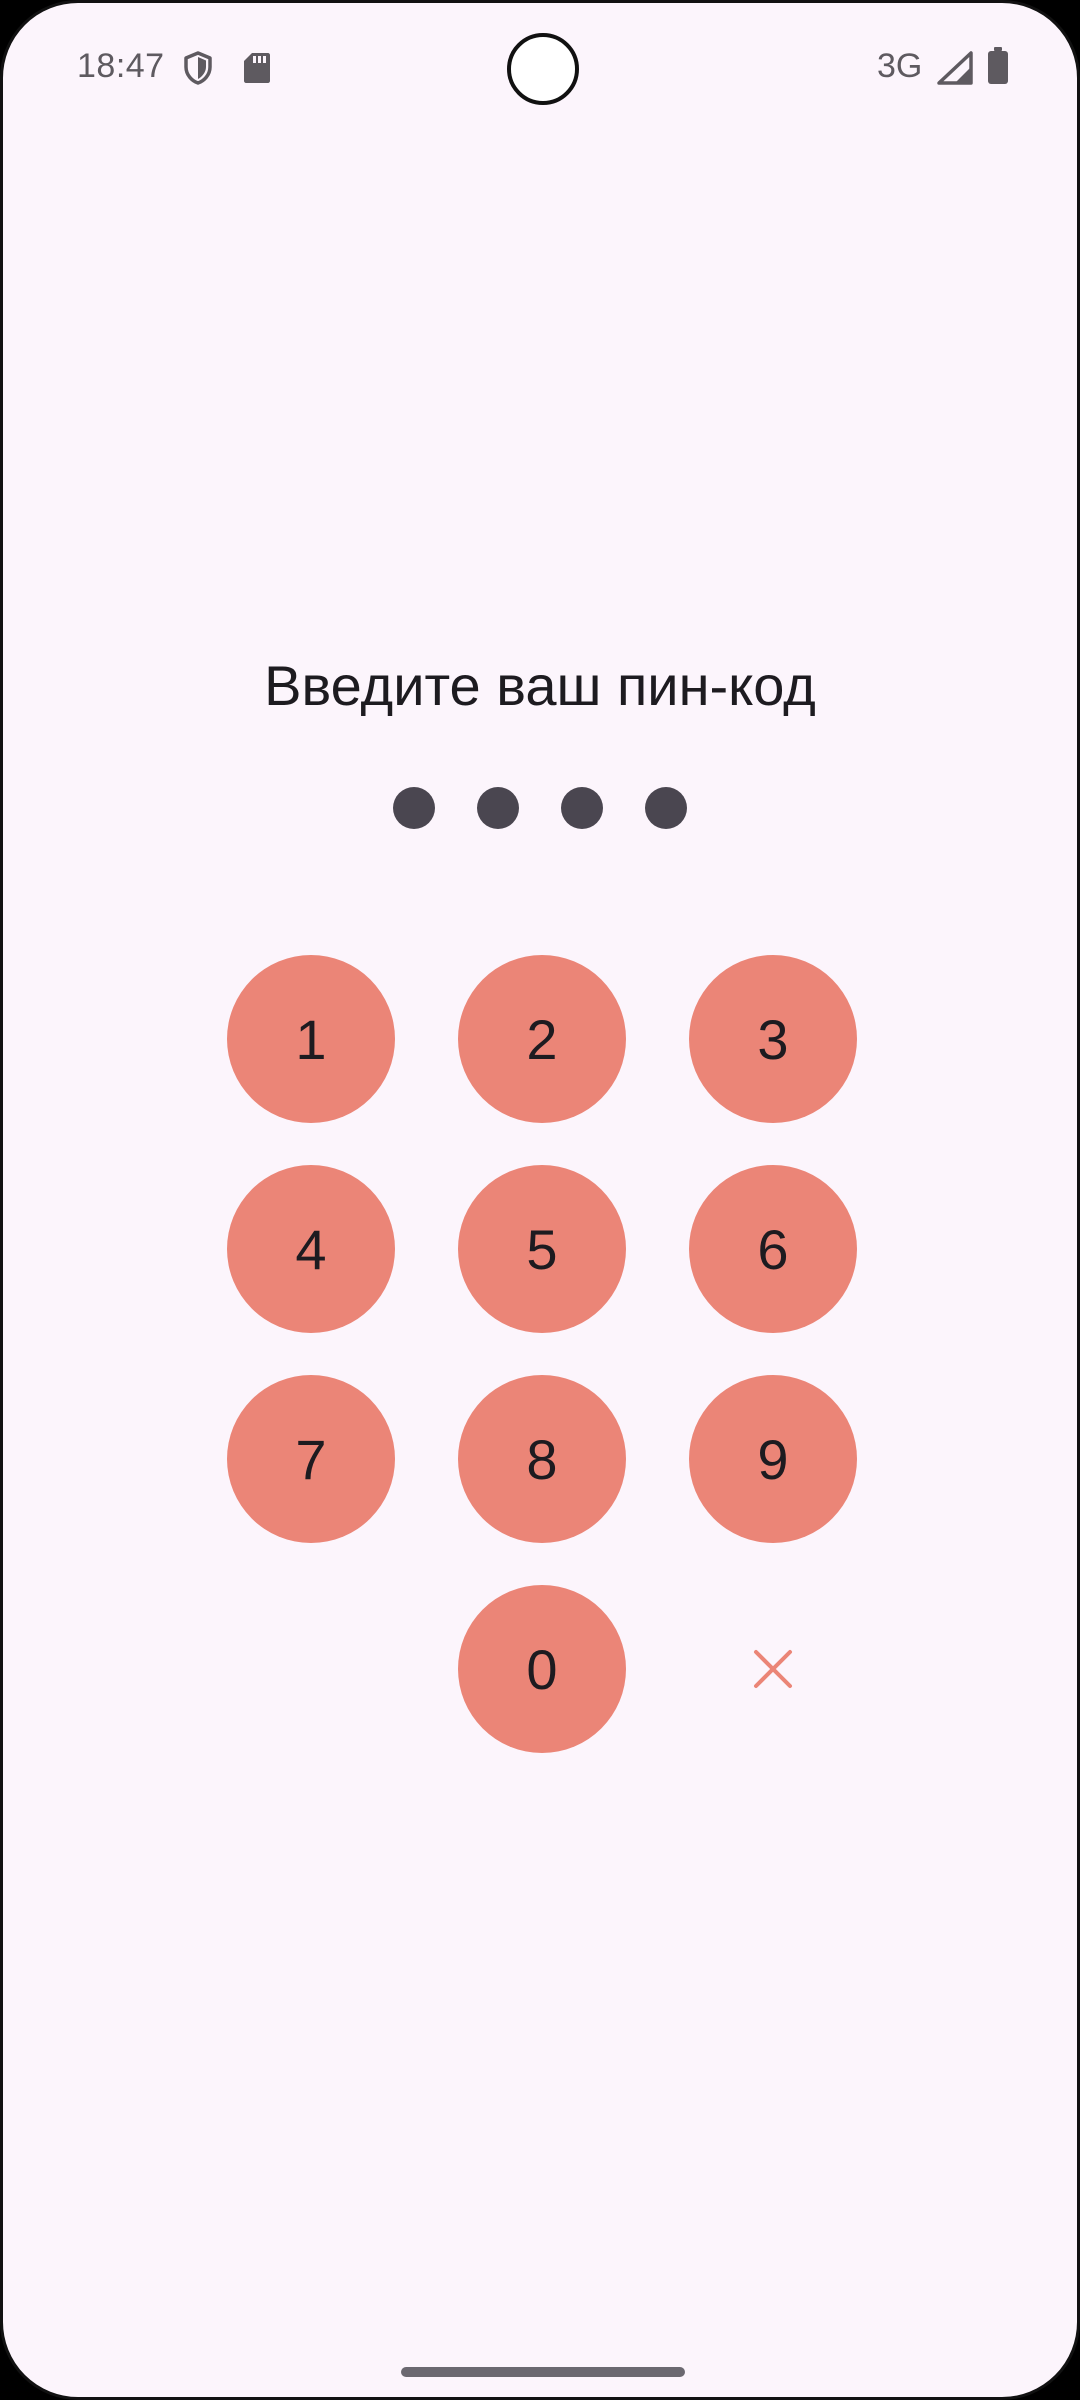 Image resolution: width=1080 pixels, height=2400 pixels. Describe the element at coordinates (542, 1669) in the screenshot. I see `key-0: 0` at that location.